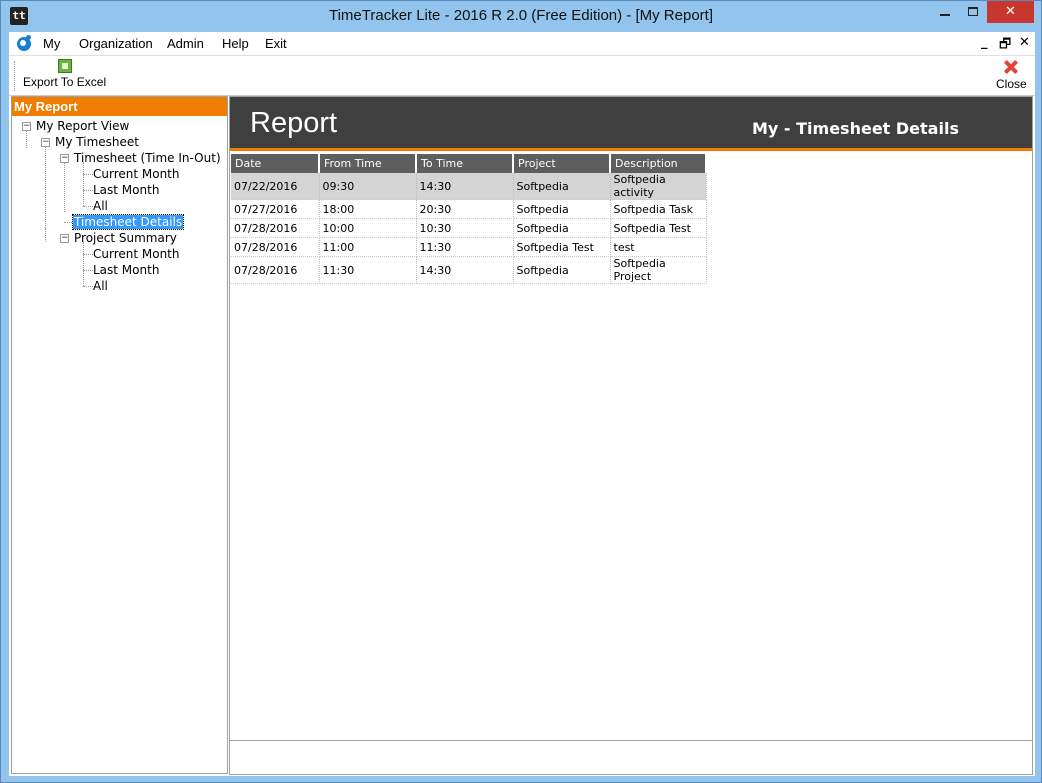 Image resolution: width=1042 pixels, height=783 pixels. I want to click on tree-node-project-last-month: Last Month, so click(126, 270).